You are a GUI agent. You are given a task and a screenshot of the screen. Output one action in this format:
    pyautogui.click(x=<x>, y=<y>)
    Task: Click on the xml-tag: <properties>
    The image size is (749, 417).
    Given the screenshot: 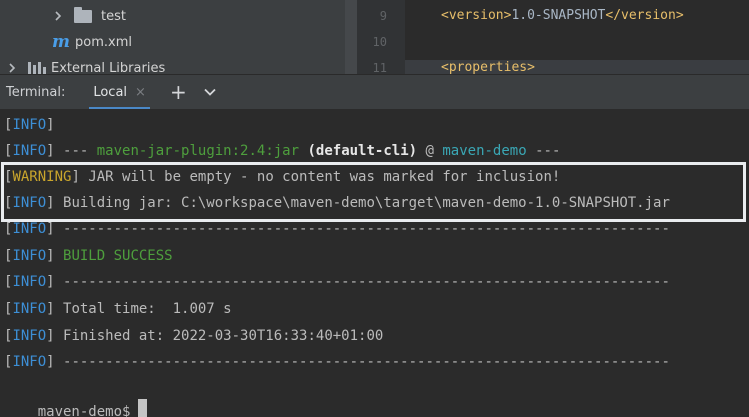 What is the action you would take?
    pyautogui.click(x=488, y=67)
    